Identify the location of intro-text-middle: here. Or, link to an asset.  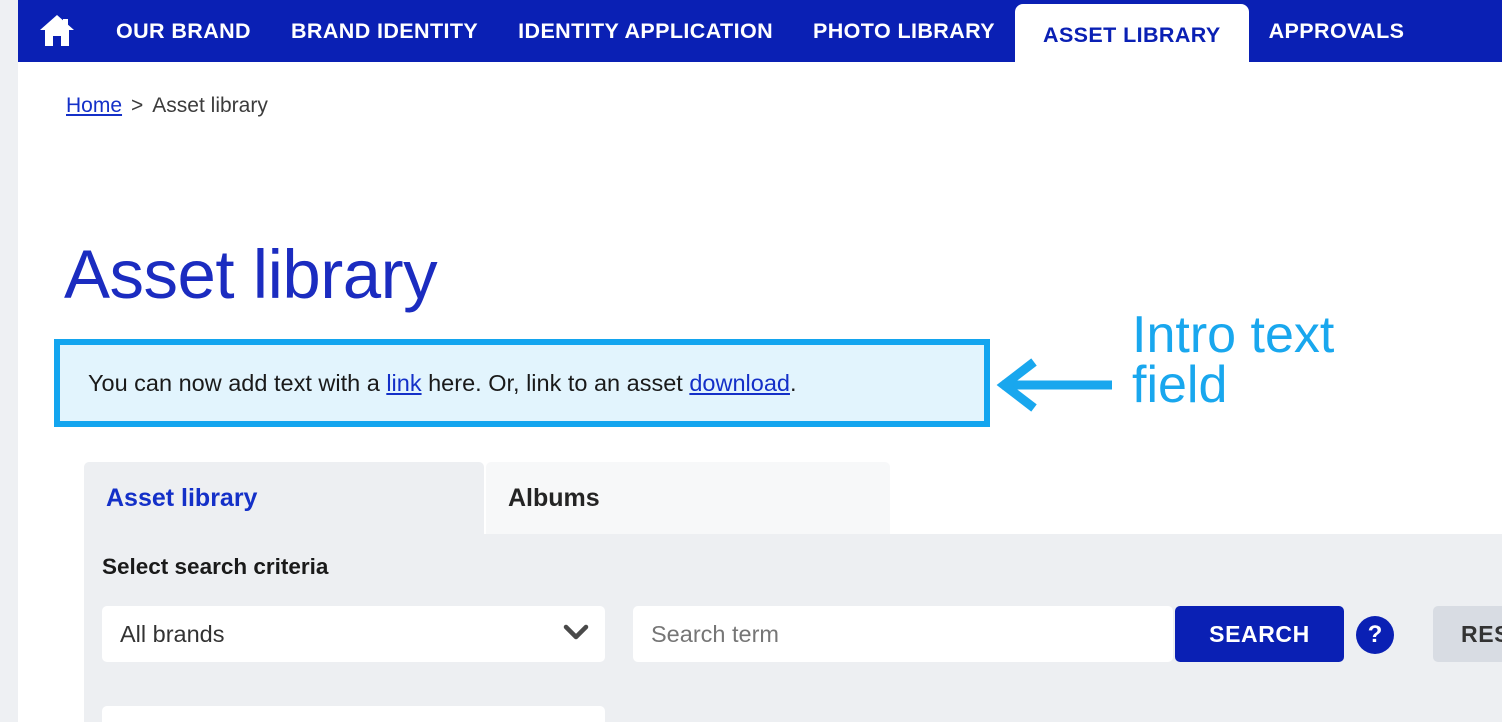
(555, 382).